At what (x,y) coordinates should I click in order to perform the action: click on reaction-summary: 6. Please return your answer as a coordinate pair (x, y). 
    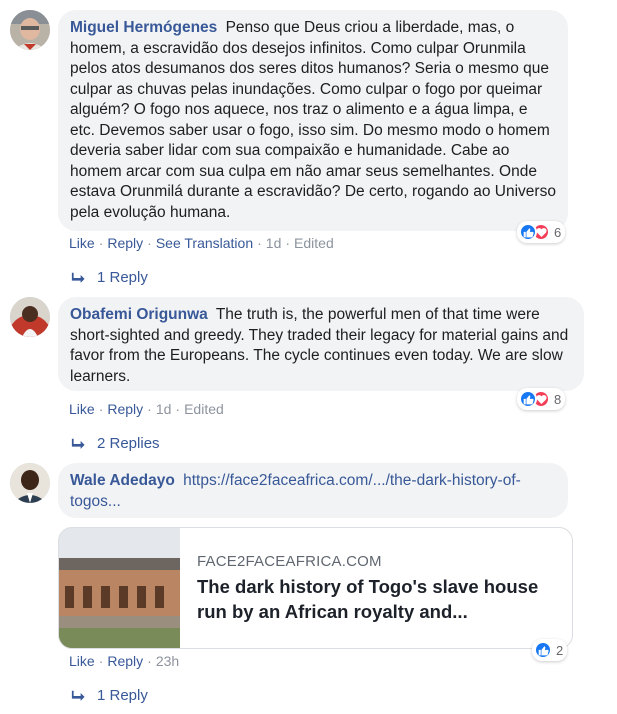
    Looking at the image, I should click on (541, 232).